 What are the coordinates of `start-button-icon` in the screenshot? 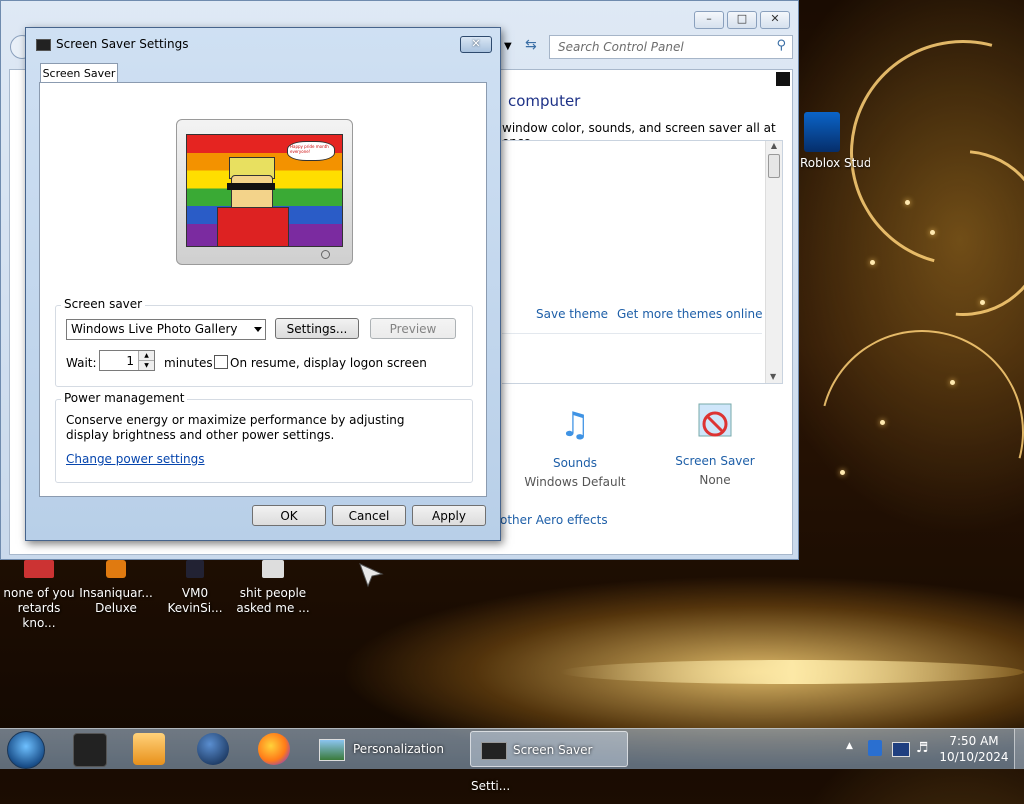 It's located at (26, 750).